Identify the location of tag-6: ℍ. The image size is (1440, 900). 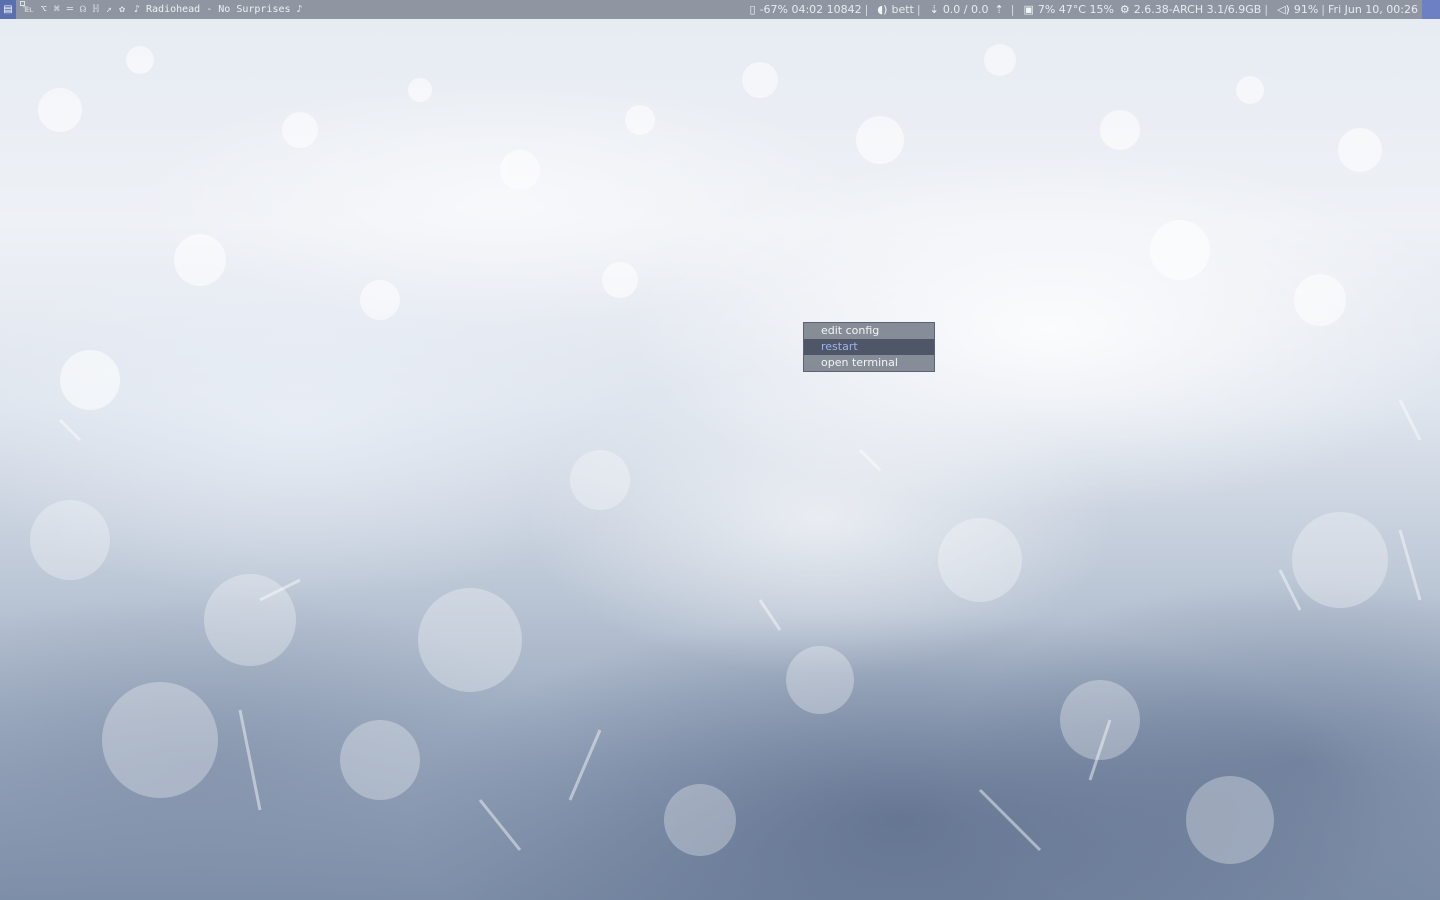
(96, 9).